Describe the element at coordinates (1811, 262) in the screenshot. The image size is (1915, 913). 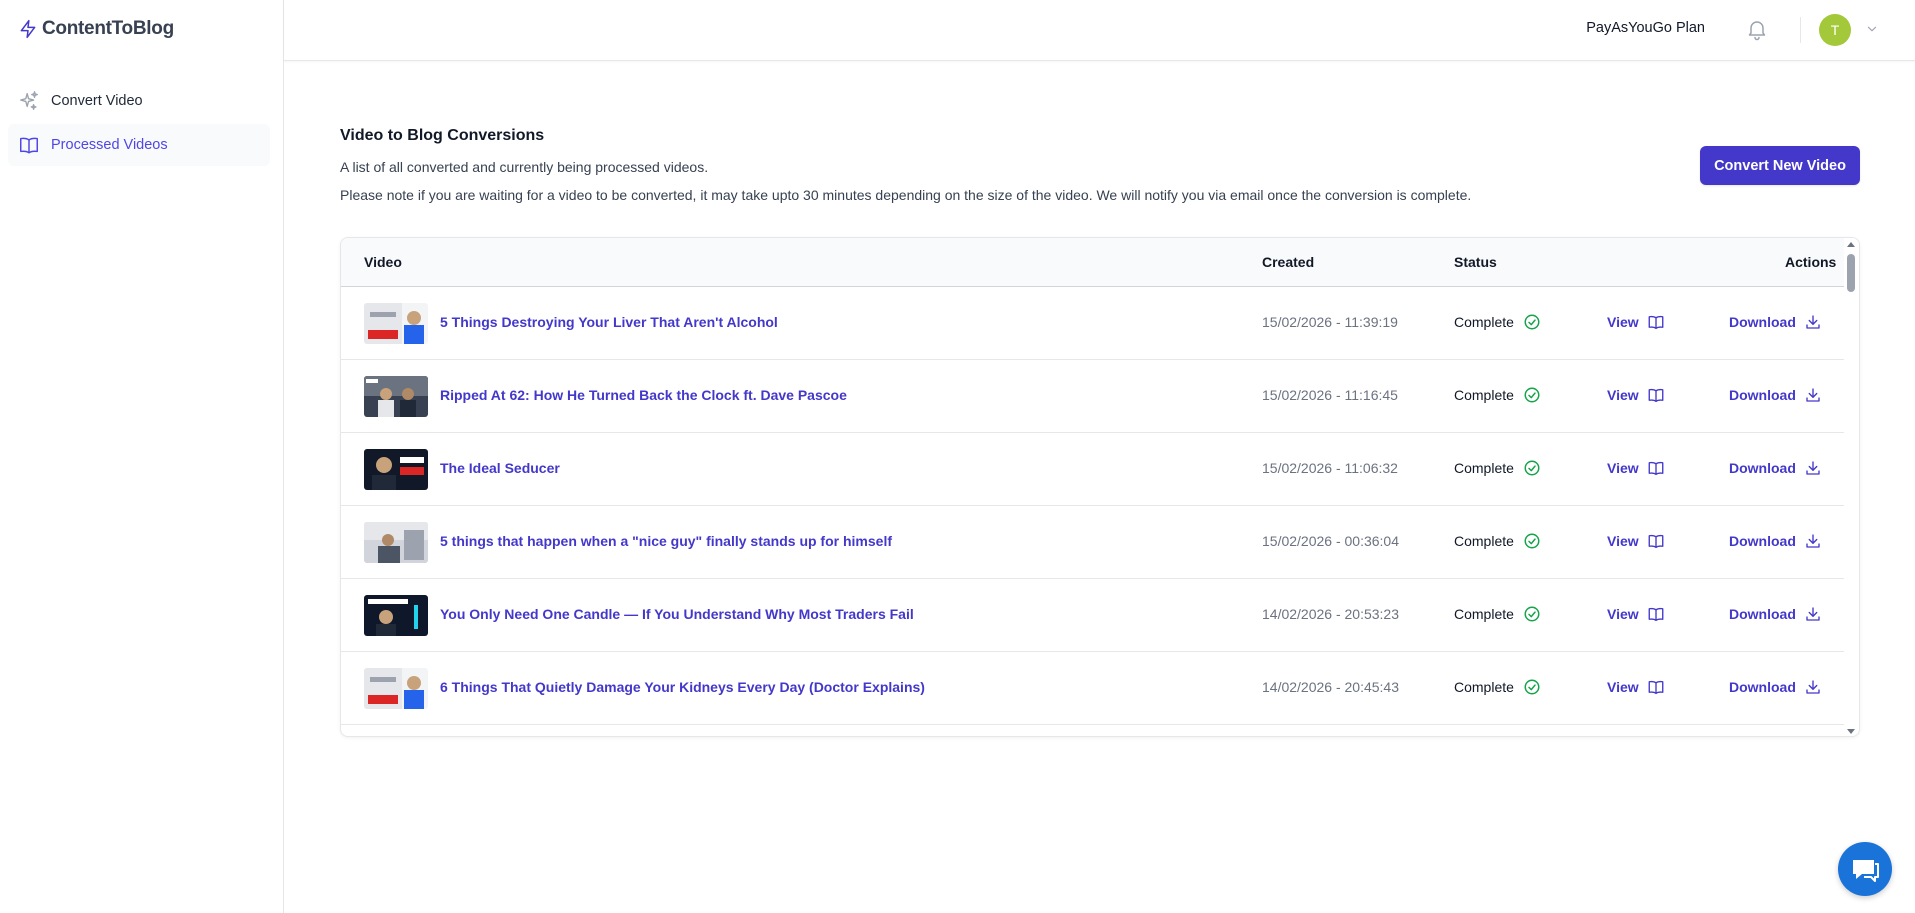
I see `column-header-actions: Actions` at that location.